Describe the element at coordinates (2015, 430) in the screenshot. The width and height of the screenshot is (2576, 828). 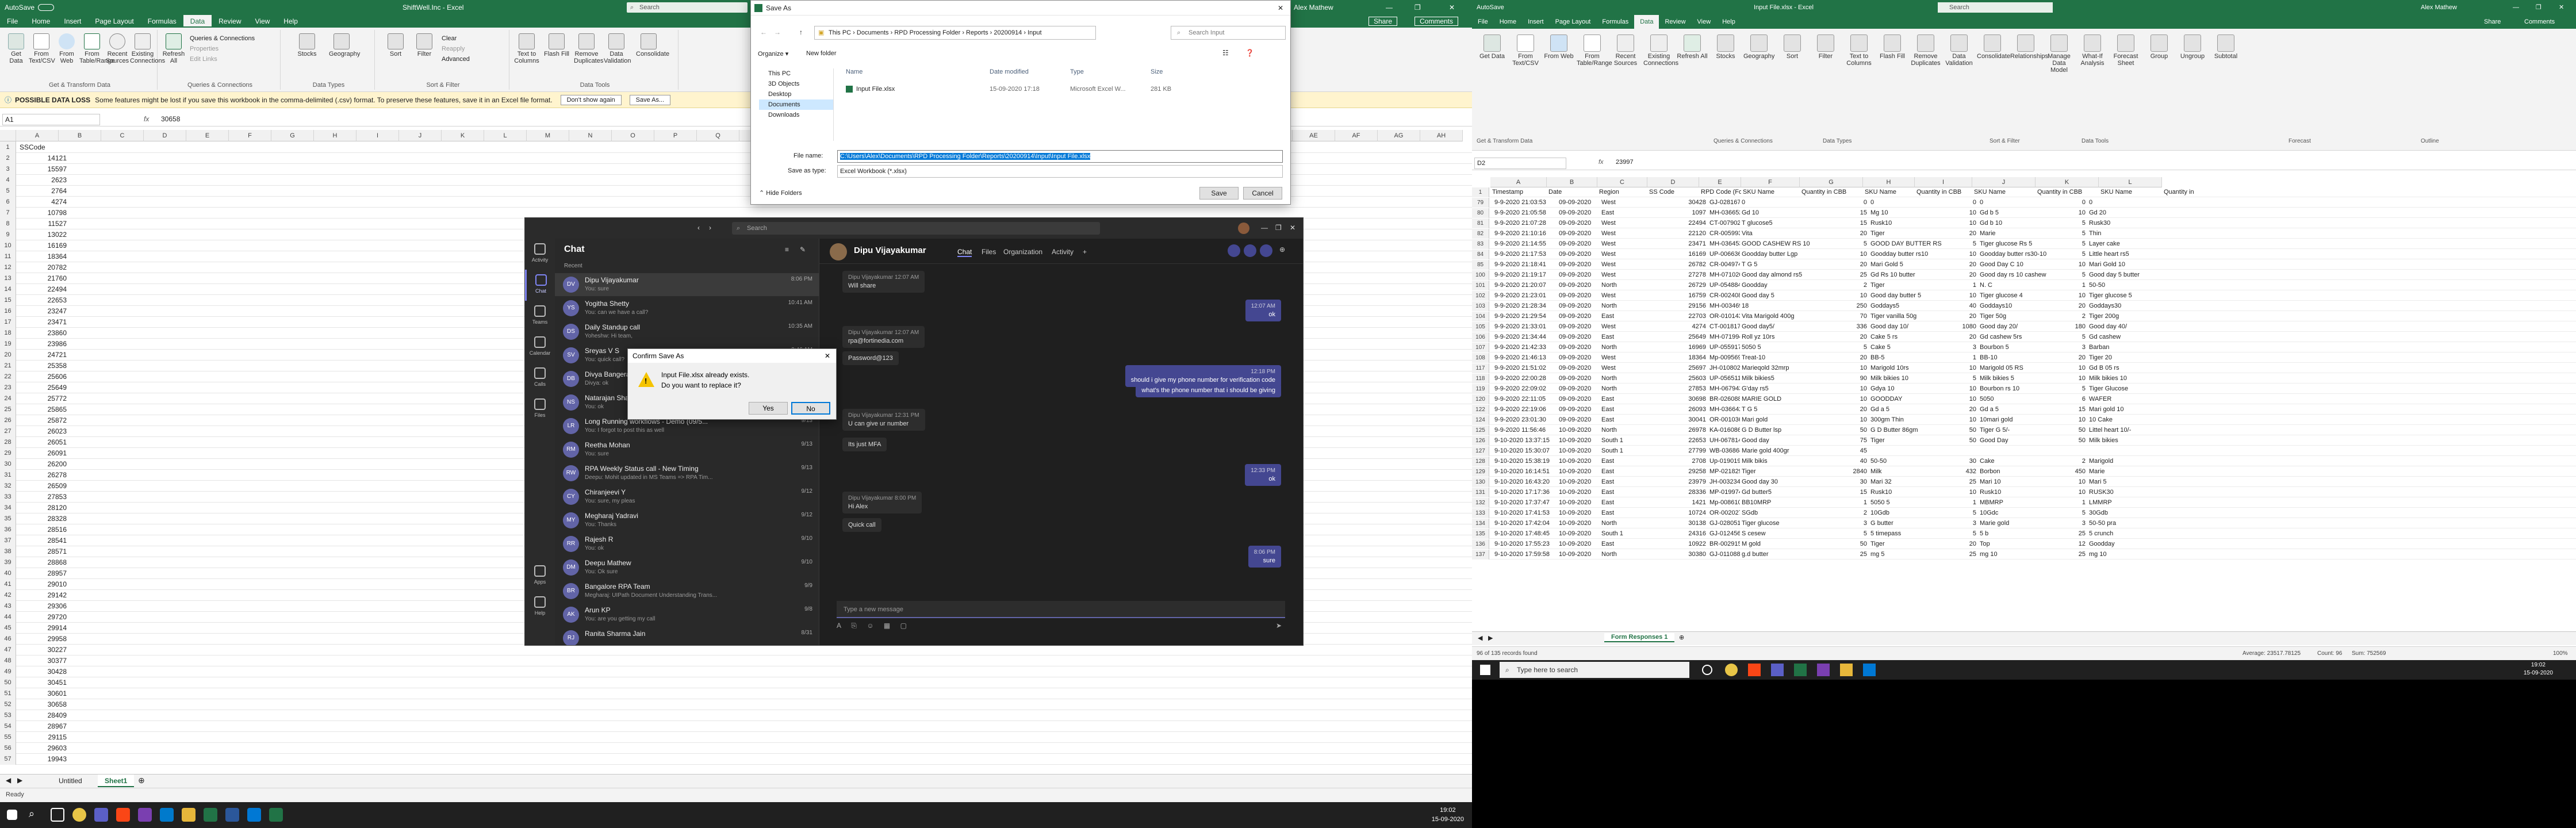
I see `cell: Tiger G 5/-` at that location.